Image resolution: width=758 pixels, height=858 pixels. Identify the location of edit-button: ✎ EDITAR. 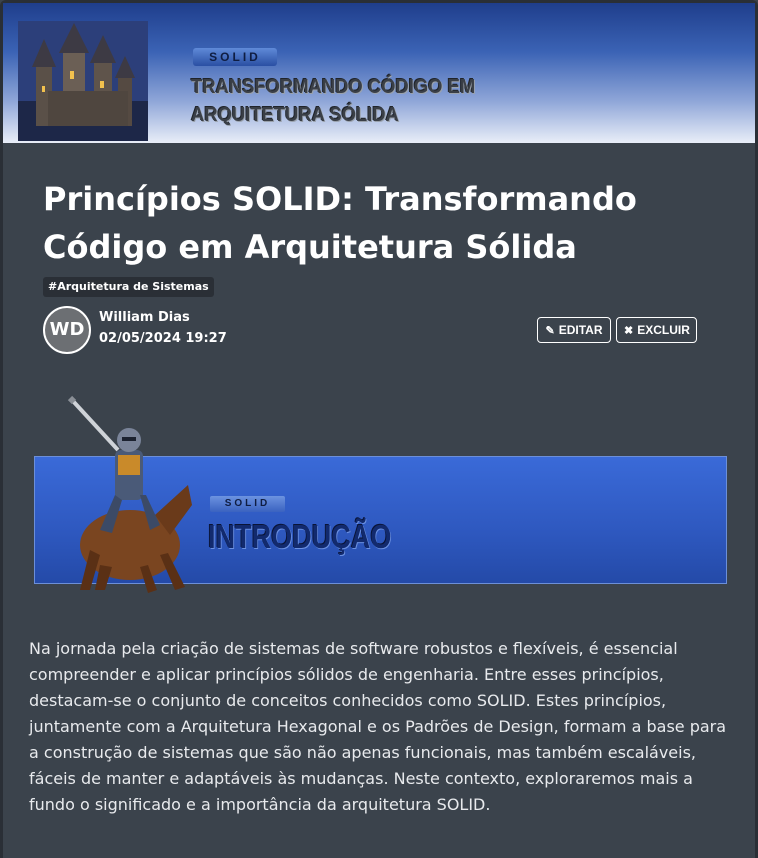
(574, 330).